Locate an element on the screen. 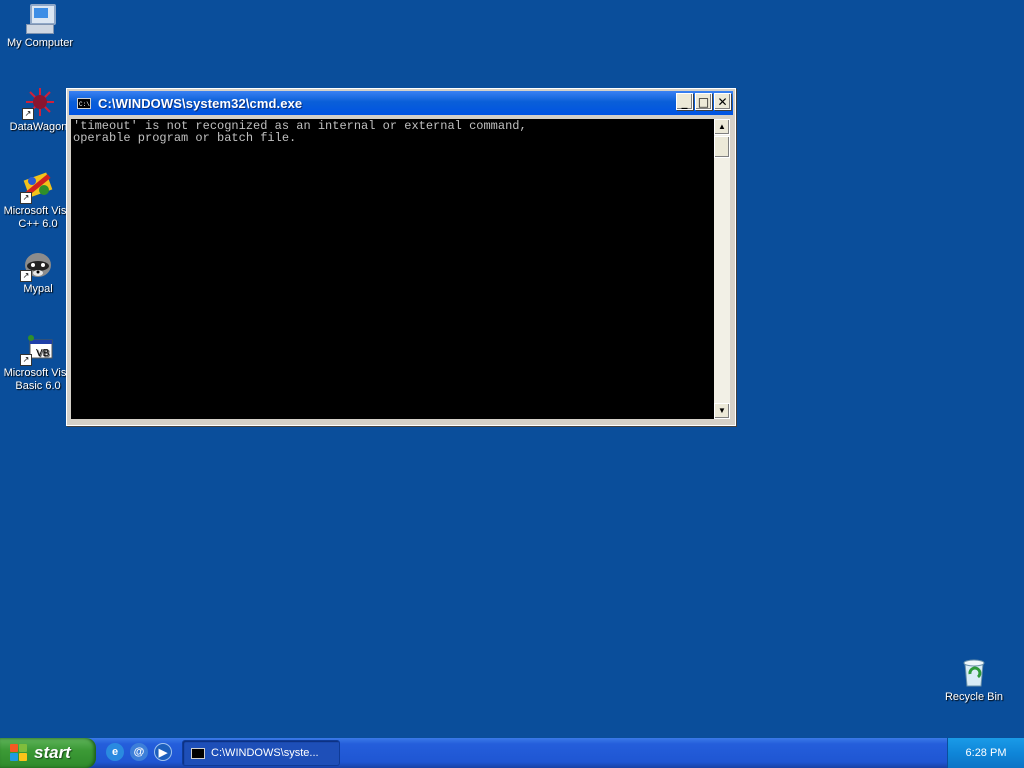 The image size is (1024, 768). recycle-bin-icon is located at coordinates (974, 672).